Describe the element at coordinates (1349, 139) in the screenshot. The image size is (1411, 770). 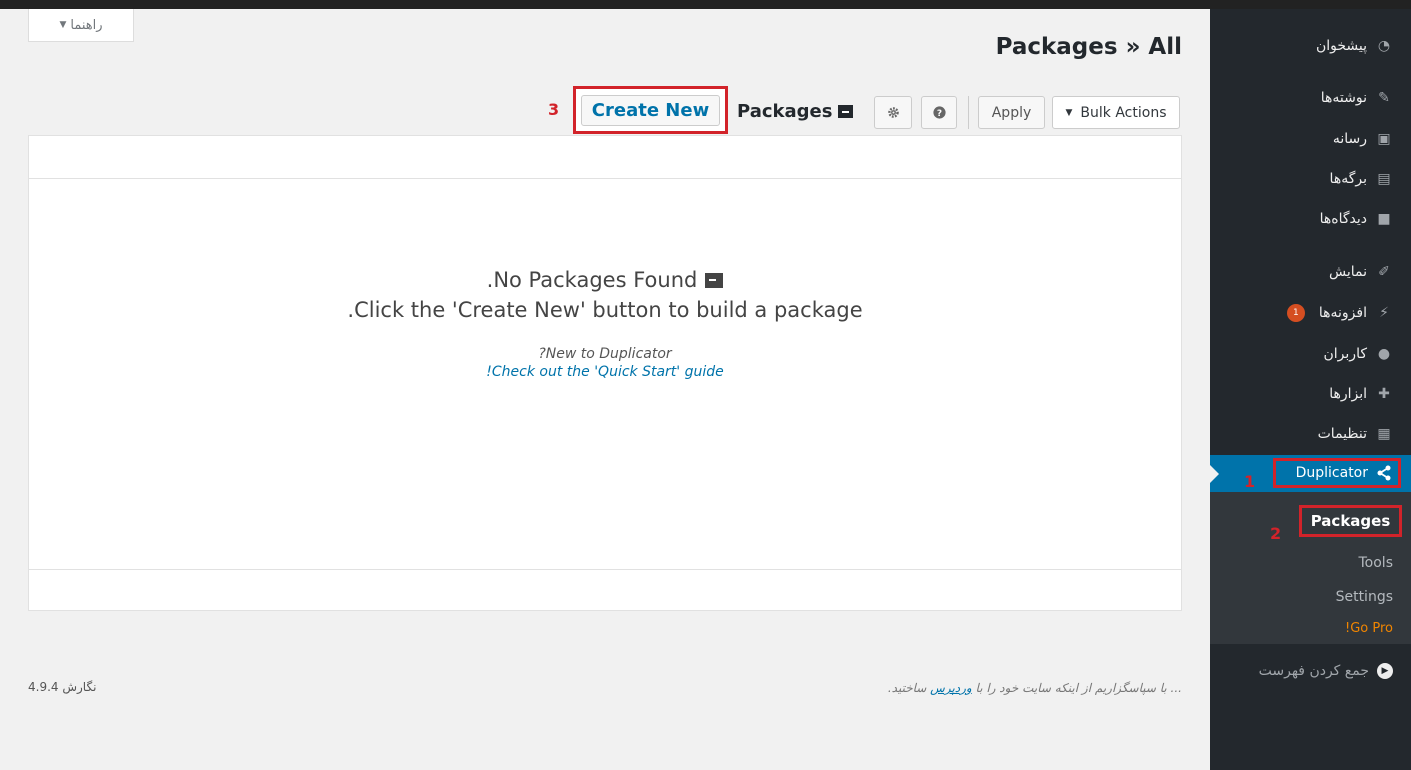
I see `sidebar-item-label: رسانه` at that location.